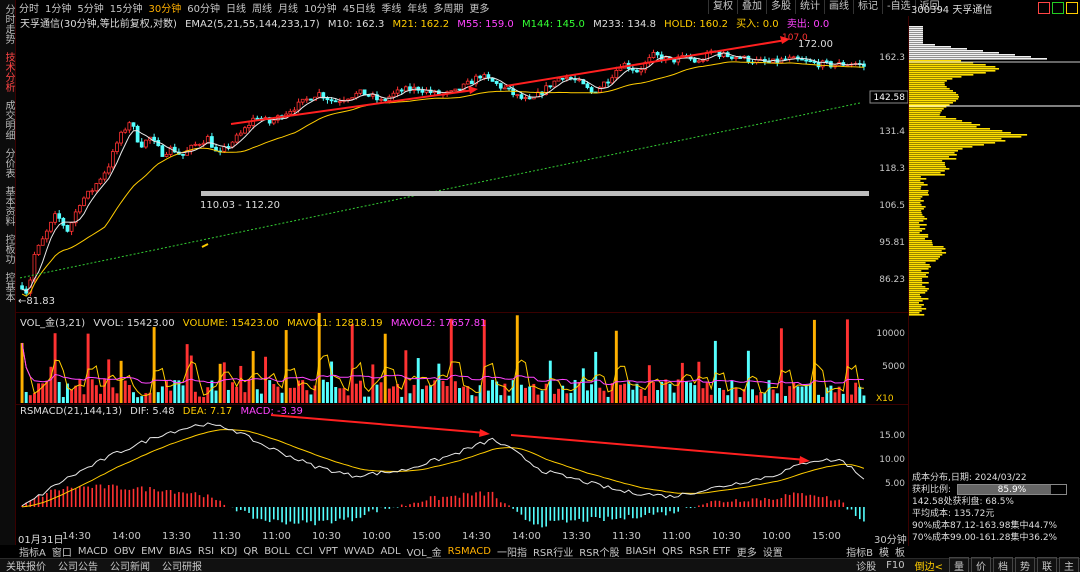 This screenshot has width=1080, height=572. I want to click on indicator-tab-12: WVAD, so click(359, 551).